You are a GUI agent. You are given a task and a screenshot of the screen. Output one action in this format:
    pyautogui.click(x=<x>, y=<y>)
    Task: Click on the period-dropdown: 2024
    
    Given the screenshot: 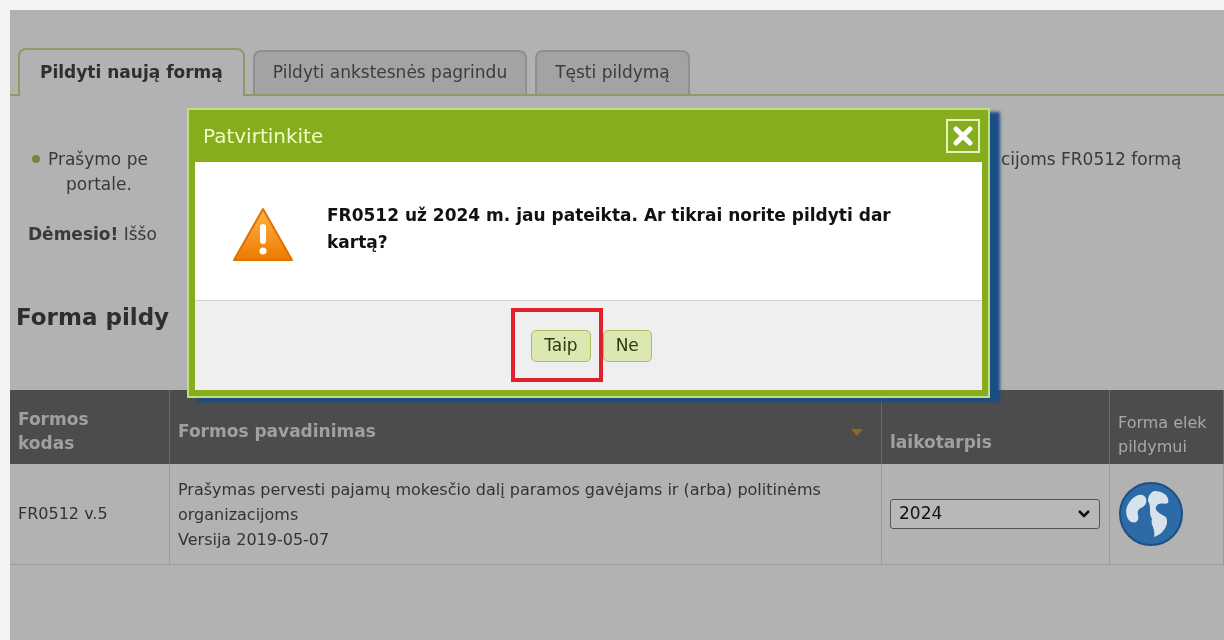 What is the action you would take?
    pyautogui.click(x=995, y=514)
    